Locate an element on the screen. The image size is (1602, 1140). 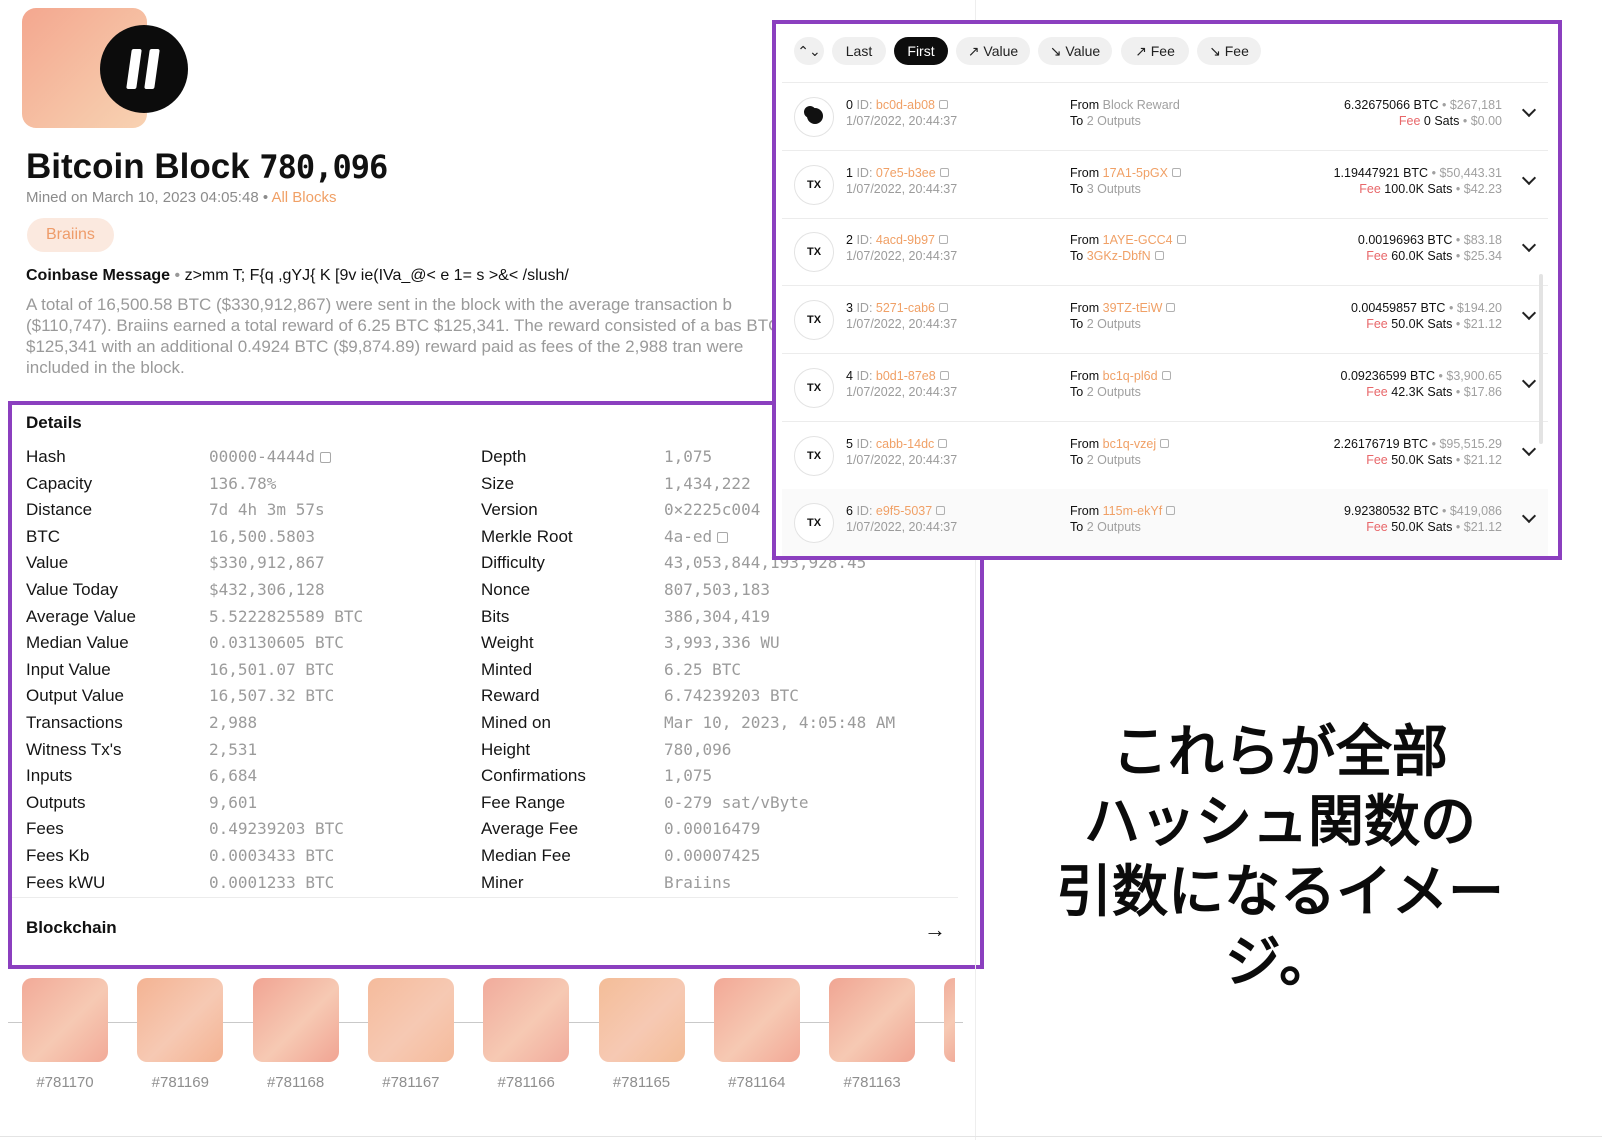
sort-chip-5: ↗ Fee is located at coordinates (1155, 51).